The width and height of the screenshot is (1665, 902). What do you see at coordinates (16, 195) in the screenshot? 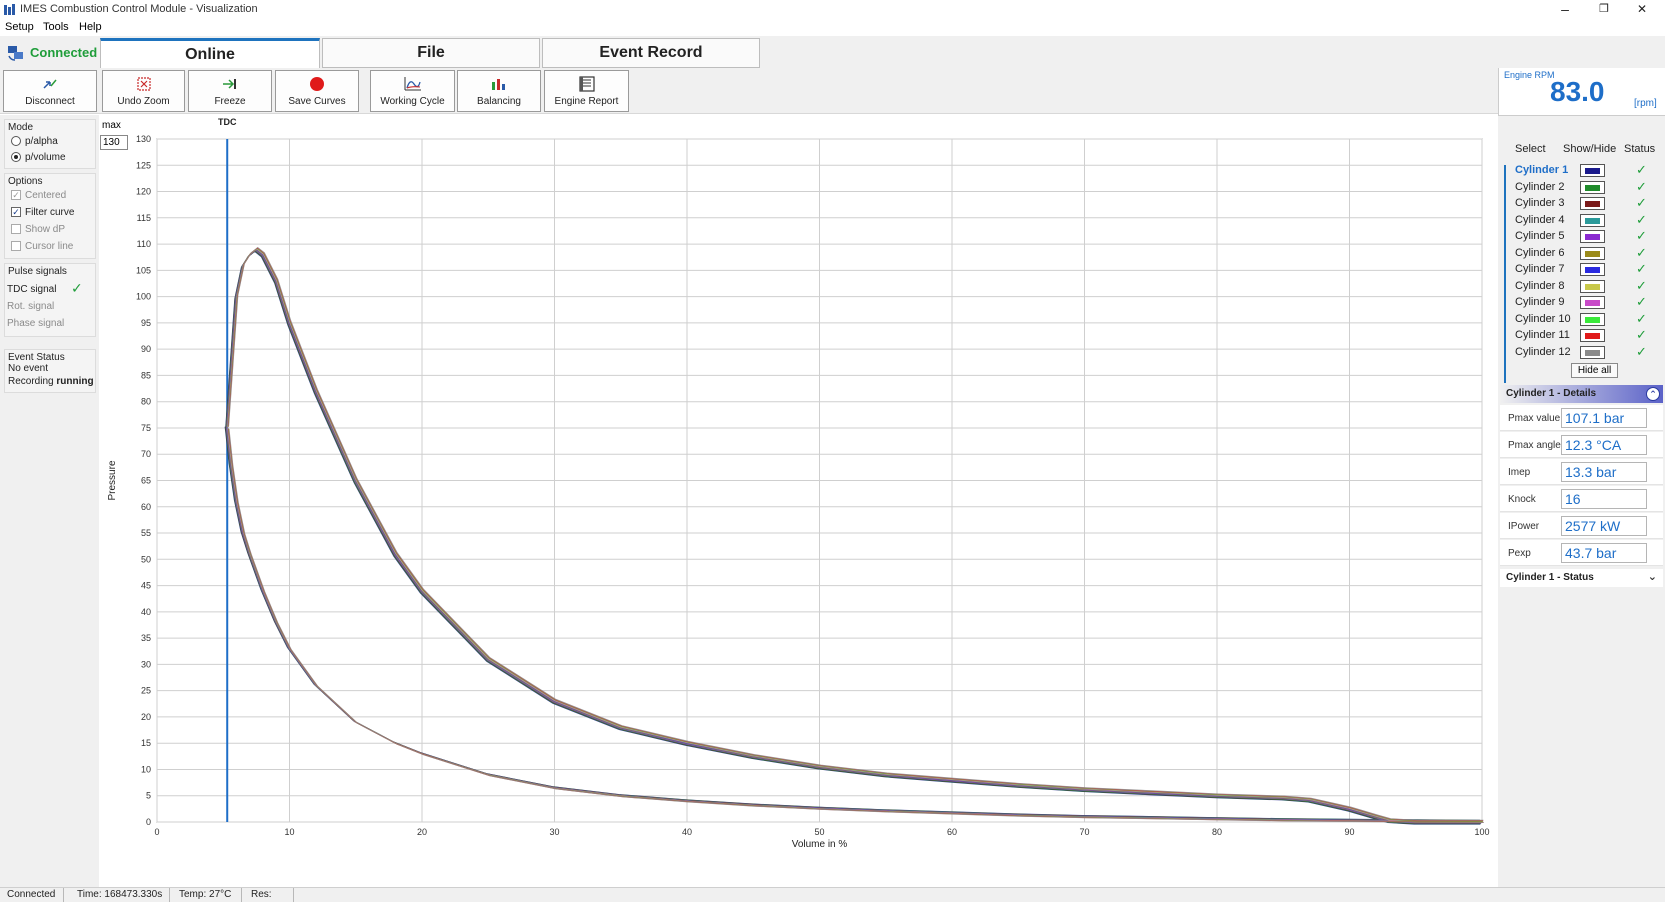
I see `centered-checkbox: ✓` at bounding box center [16, 195].